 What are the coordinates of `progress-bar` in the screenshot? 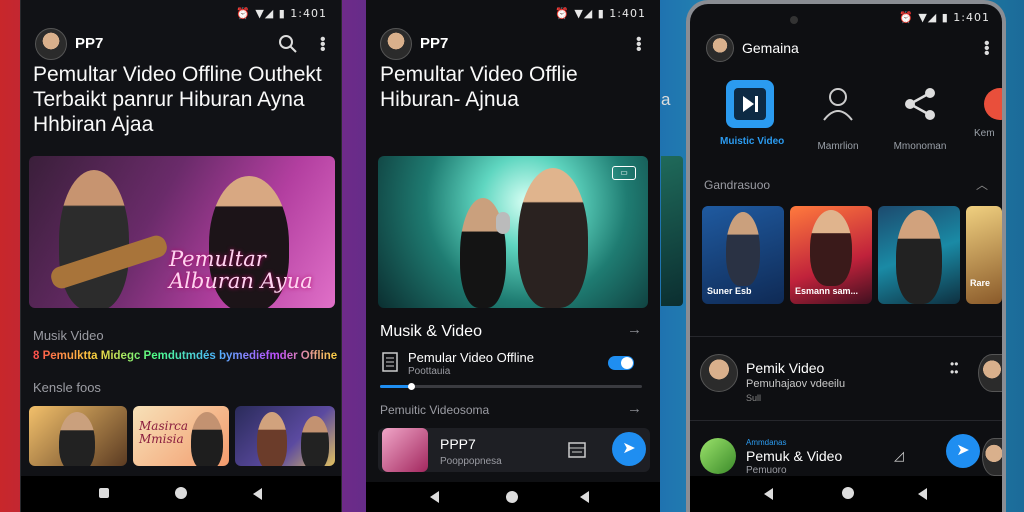 It's located at (511, 386).